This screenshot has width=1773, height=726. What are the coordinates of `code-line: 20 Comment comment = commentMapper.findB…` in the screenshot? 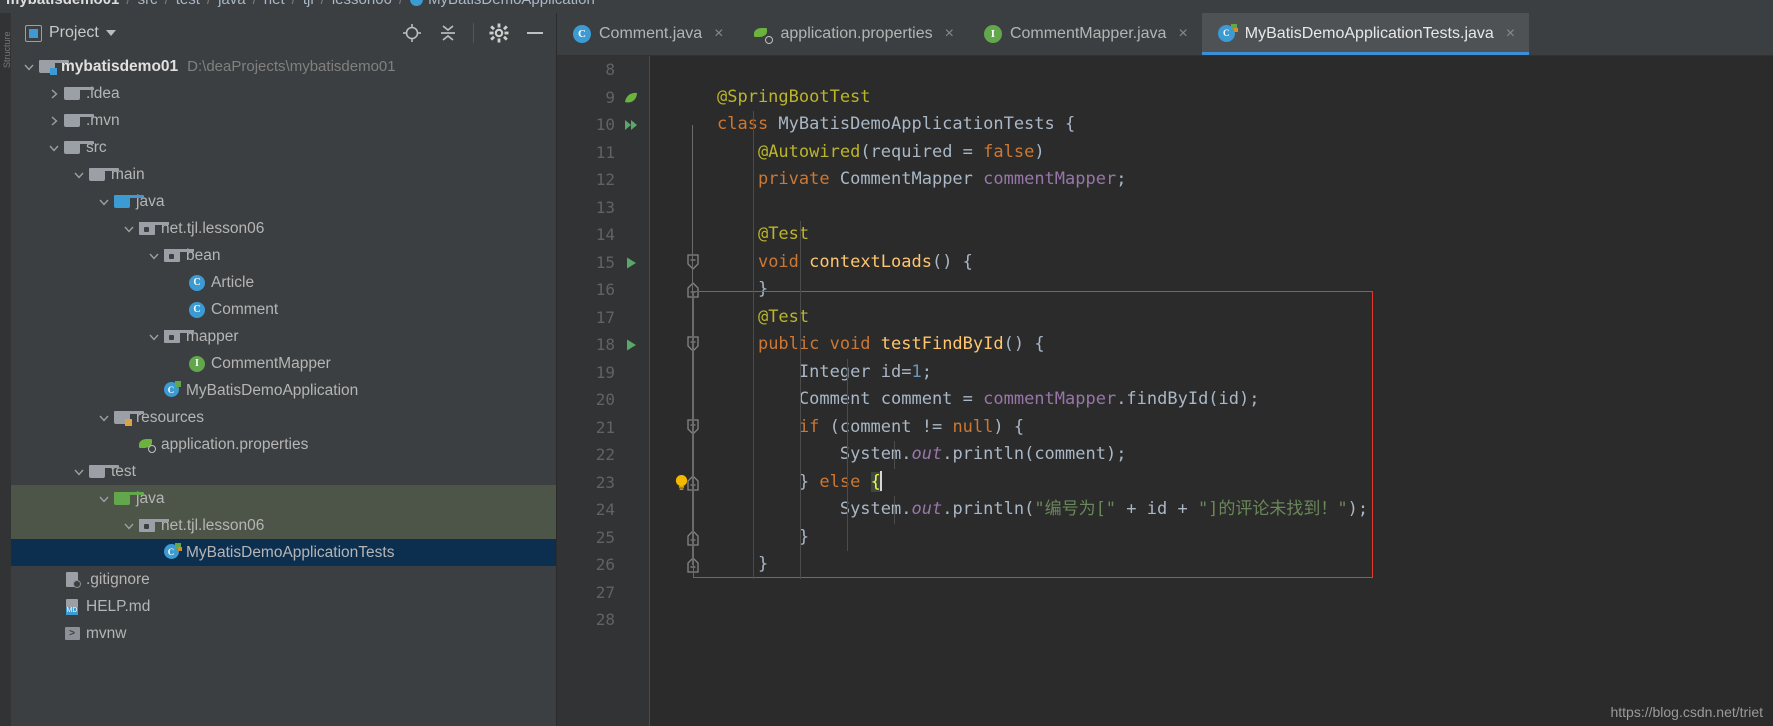 It's located at (1165, 400).